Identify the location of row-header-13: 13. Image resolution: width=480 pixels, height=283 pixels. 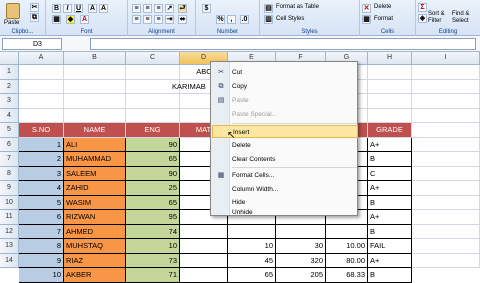
(9, 246).